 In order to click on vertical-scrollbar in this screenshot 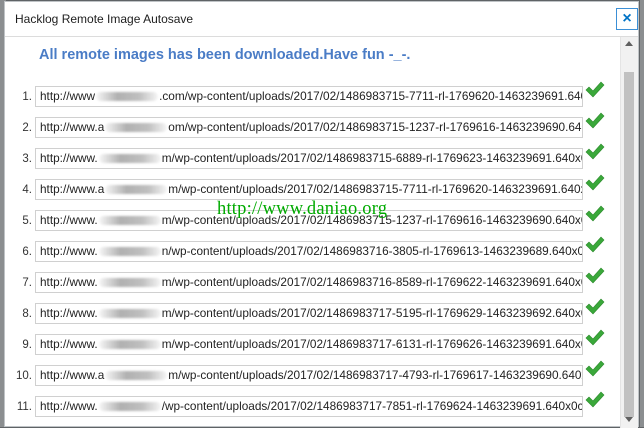, I will do `click(629, 232)`.